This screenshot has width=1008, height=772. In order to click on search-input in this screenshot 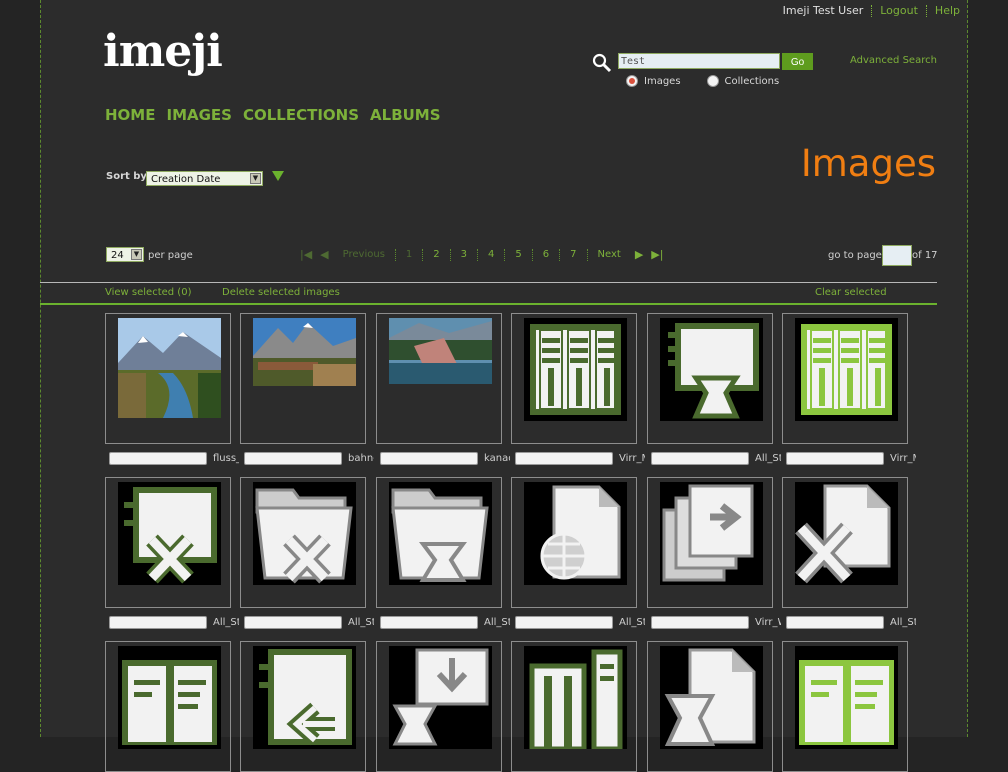, I will do `click(699, 61)`.